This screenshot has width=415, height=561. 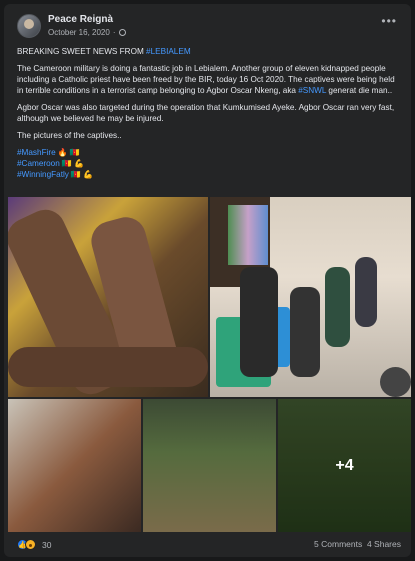 I want to click on more-photos-overlay: +4, so click(x=344, y=465).